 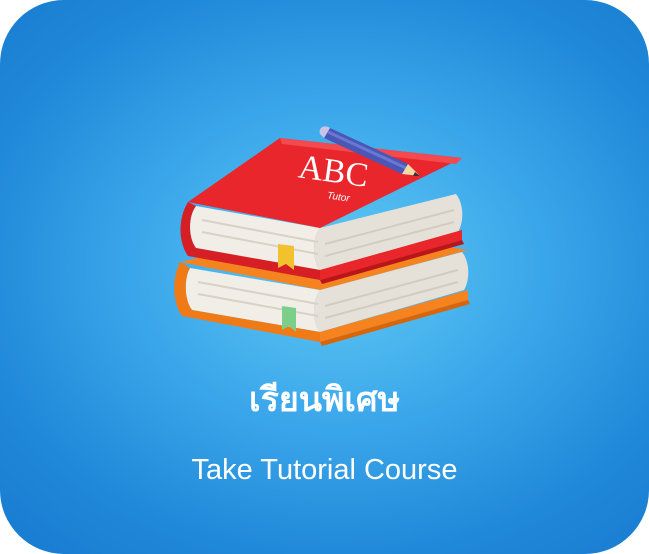 What do you see at coordinates (324, 470) in the screenshot?
I see `tile-subtitle: Take Tutorial Course` at bounding box center [324, 470].